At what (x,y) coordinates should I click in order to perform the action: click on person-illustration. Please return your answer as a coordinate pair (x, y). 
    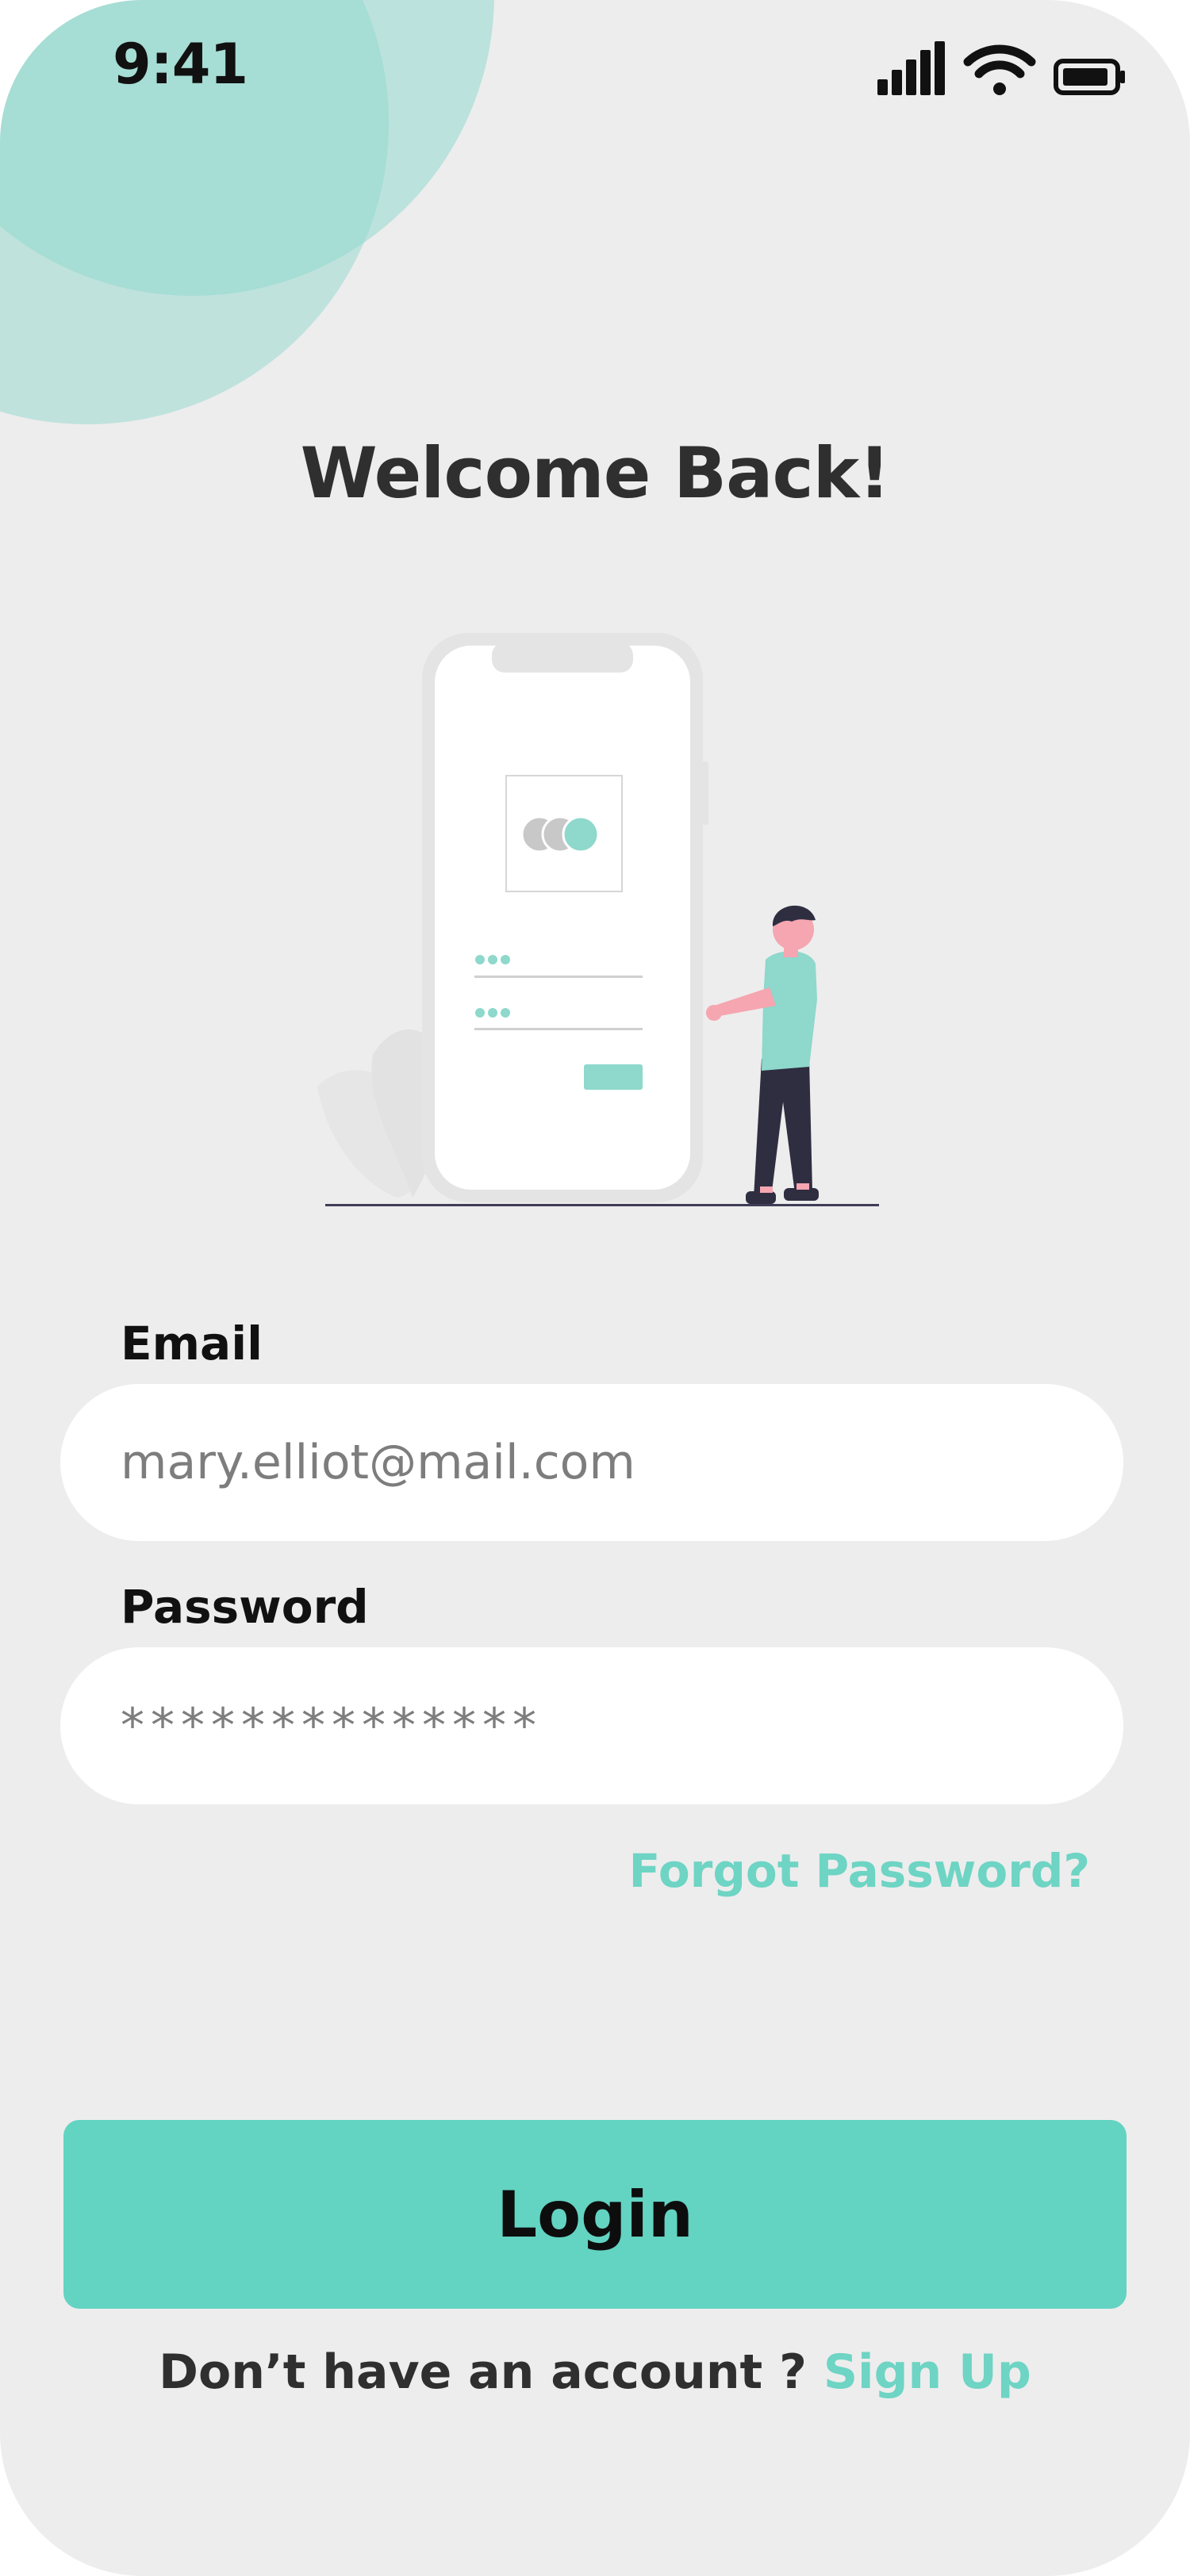
    Looking at the image, I should click on (762, 1055).